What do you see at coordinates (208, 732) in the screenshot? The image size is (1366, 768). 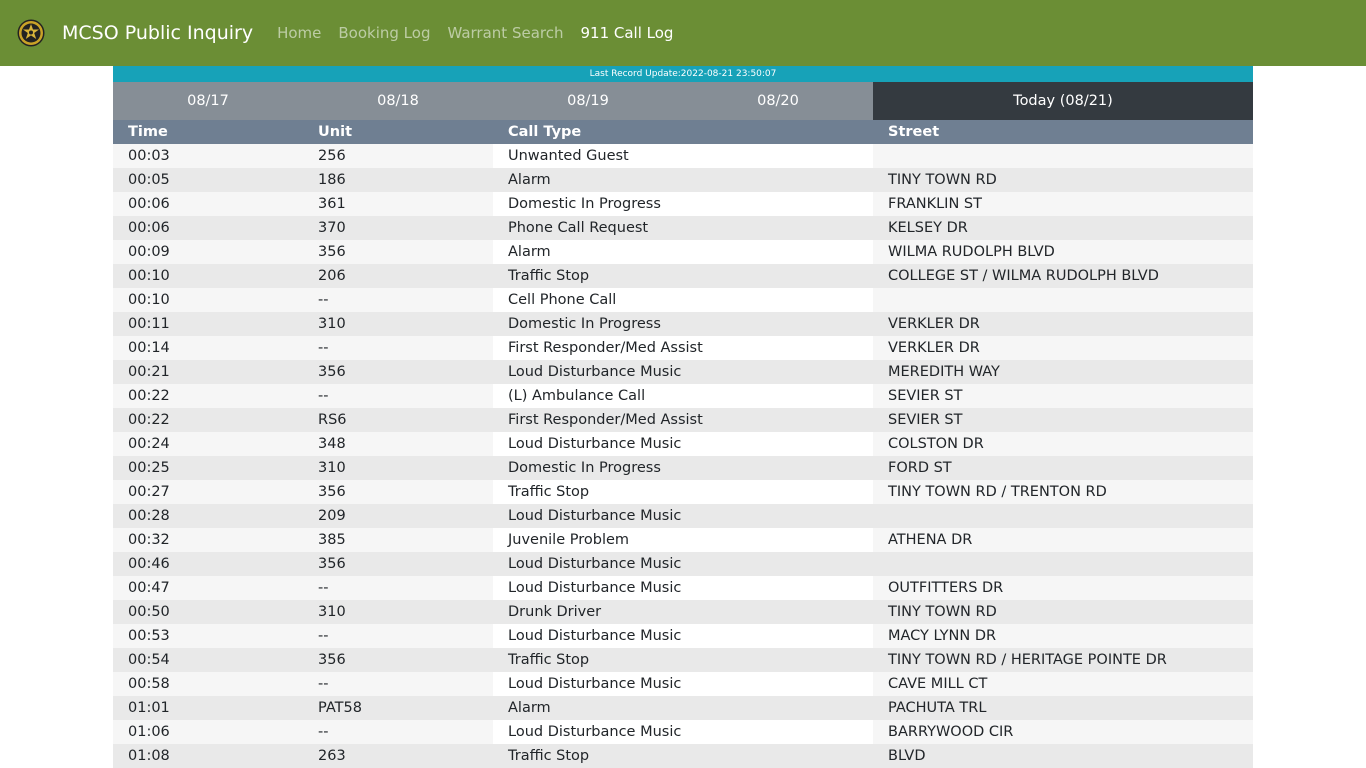 I see `cell-time: 01:06` at bounding box center [208, 732].